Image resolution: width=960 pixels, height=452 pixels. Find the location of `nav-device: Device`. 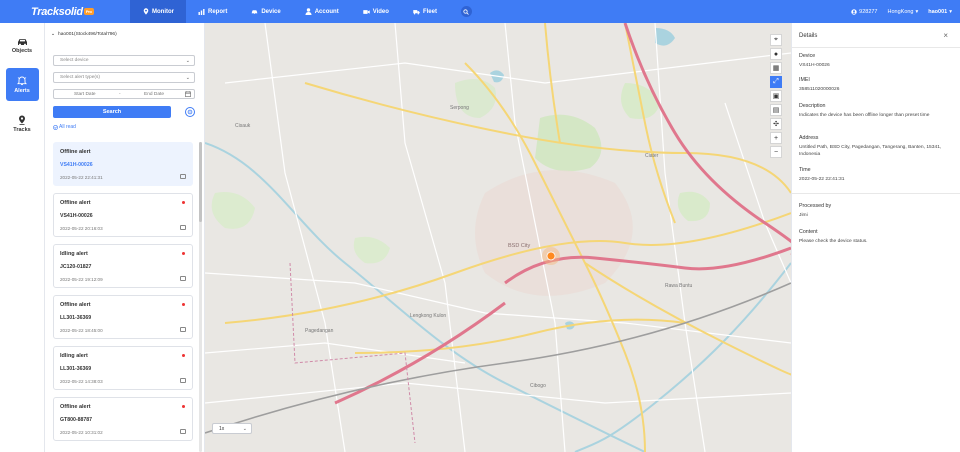

nav-device: Device is located at coordinates (265, 11).